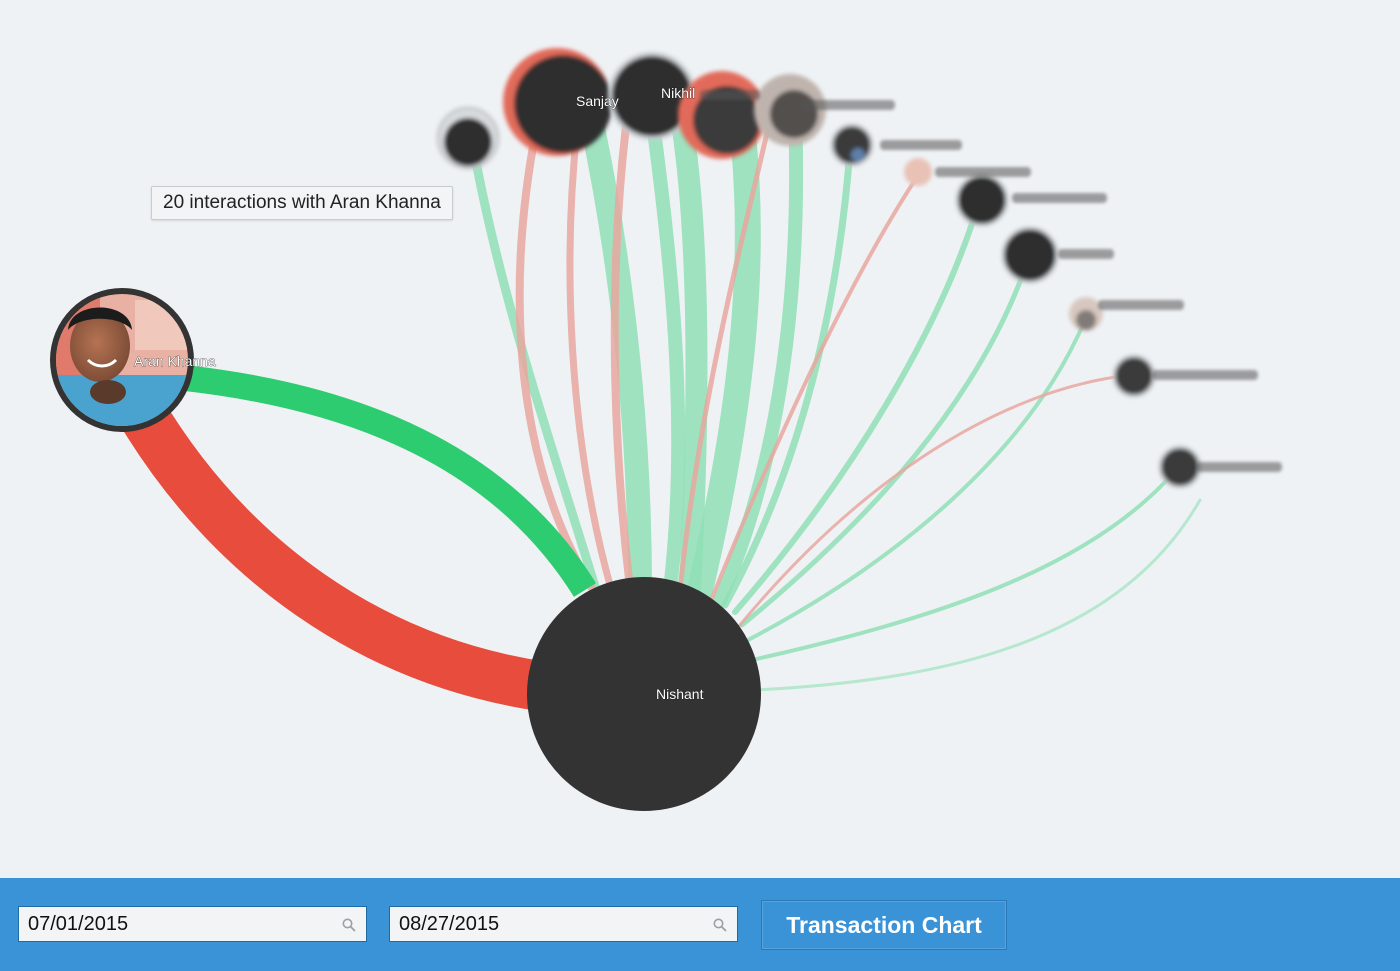  Describe the element at coordinates (884, 925) in the screenshot. I see `transaction-chart-button: Transaction Chart` at that location.